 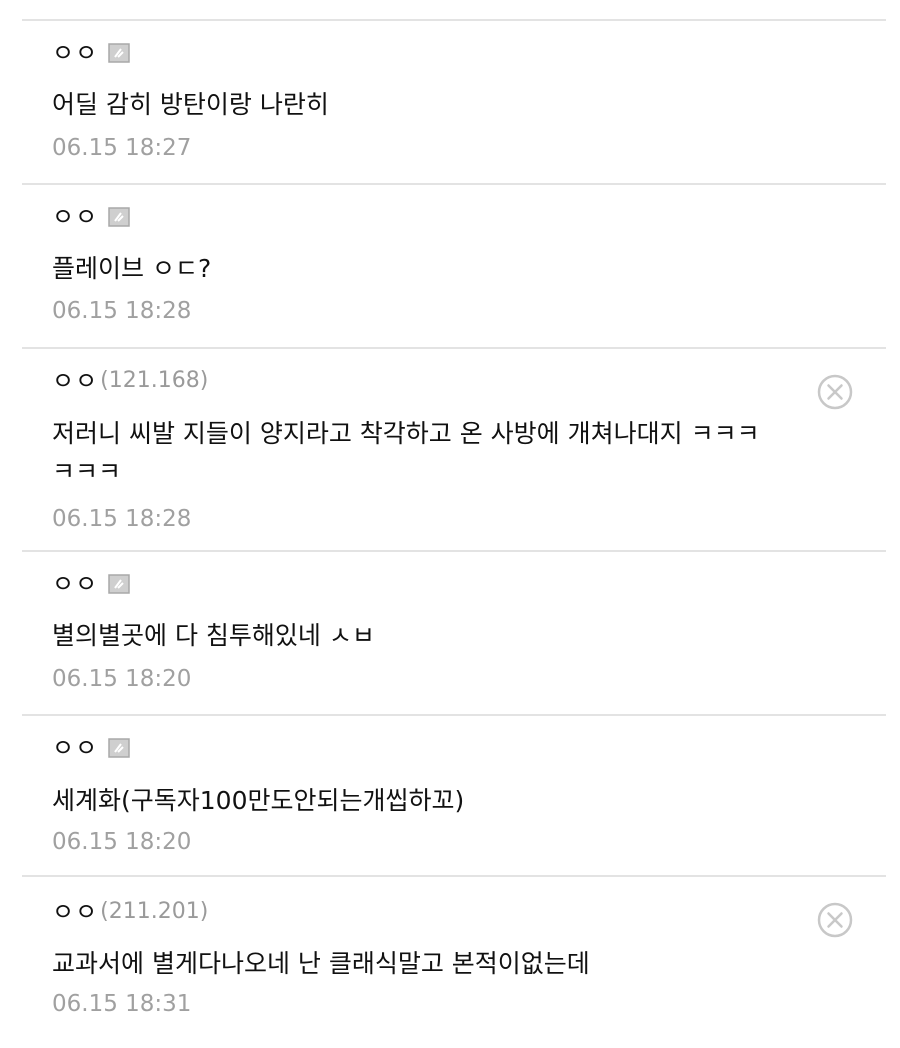 I want to click on comment-text: 플레이브 ㅇㄷ?, so click(x=132, y=268).